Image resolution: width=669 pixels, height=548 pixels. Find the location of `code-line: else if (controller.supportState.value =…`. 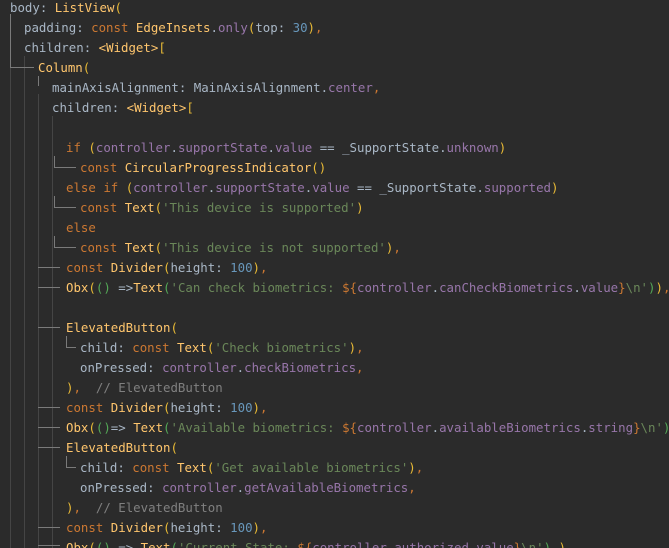

code-line: else if (controller.supportState.value =… is located at coordinates (312, 188).